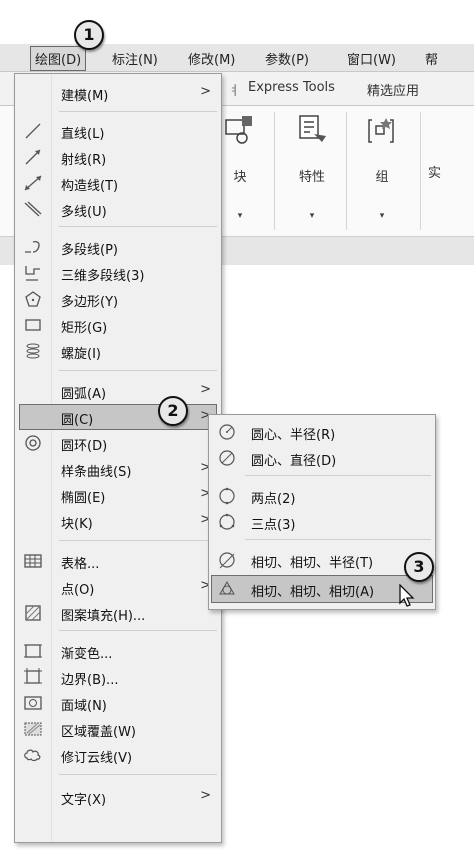  What do you see at coordinates (227, 458) in the screenshot?
I see `circle-center-diameter-icon` at bounding box center [227, 458].